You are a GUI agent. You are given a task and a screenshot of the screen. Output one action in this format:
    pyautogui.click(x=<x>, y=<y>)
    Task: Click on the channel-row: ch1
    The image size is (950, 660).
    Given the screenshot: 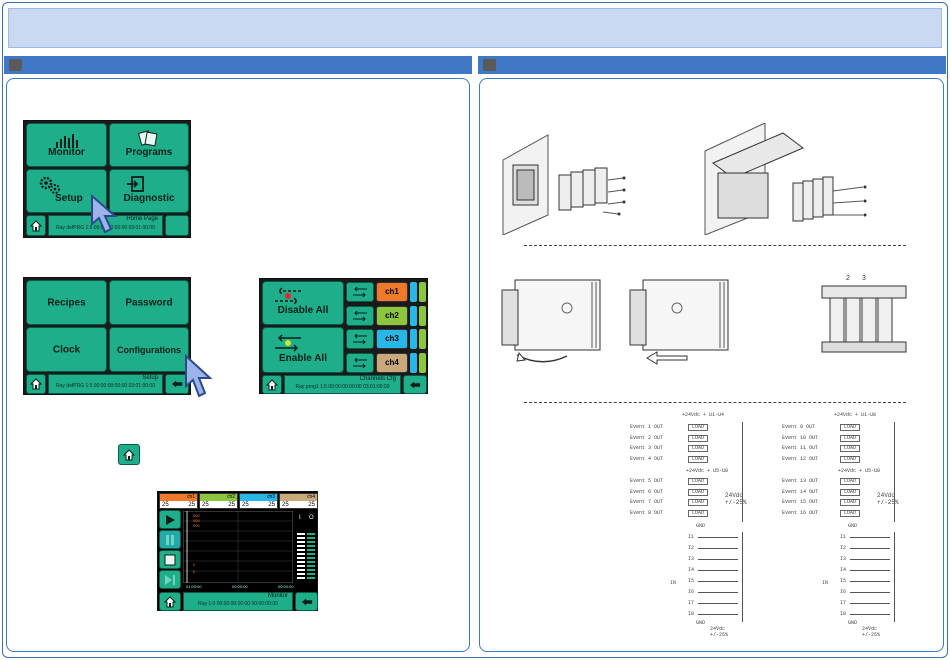 What is the action you would take?
    pyautogui.click(x=386, y=292)
    